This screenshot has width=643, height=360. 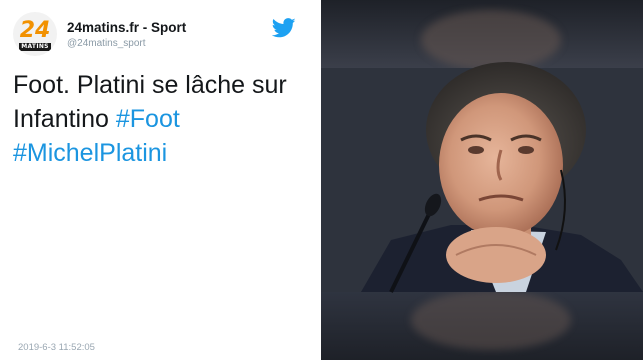 What do you see at coordinates (284, 28) in the screenshot?
I see `twitter-bird-icon` at bounding box center [284, 28].